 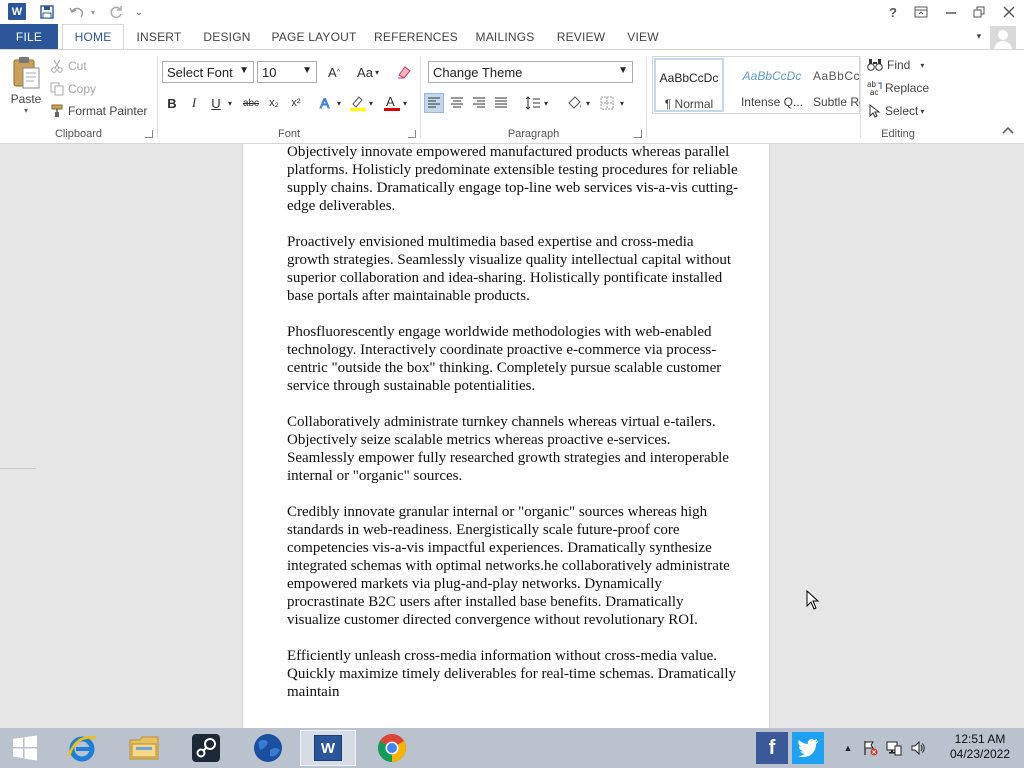 I want to click on justify-button, so click(x=501, y=103).